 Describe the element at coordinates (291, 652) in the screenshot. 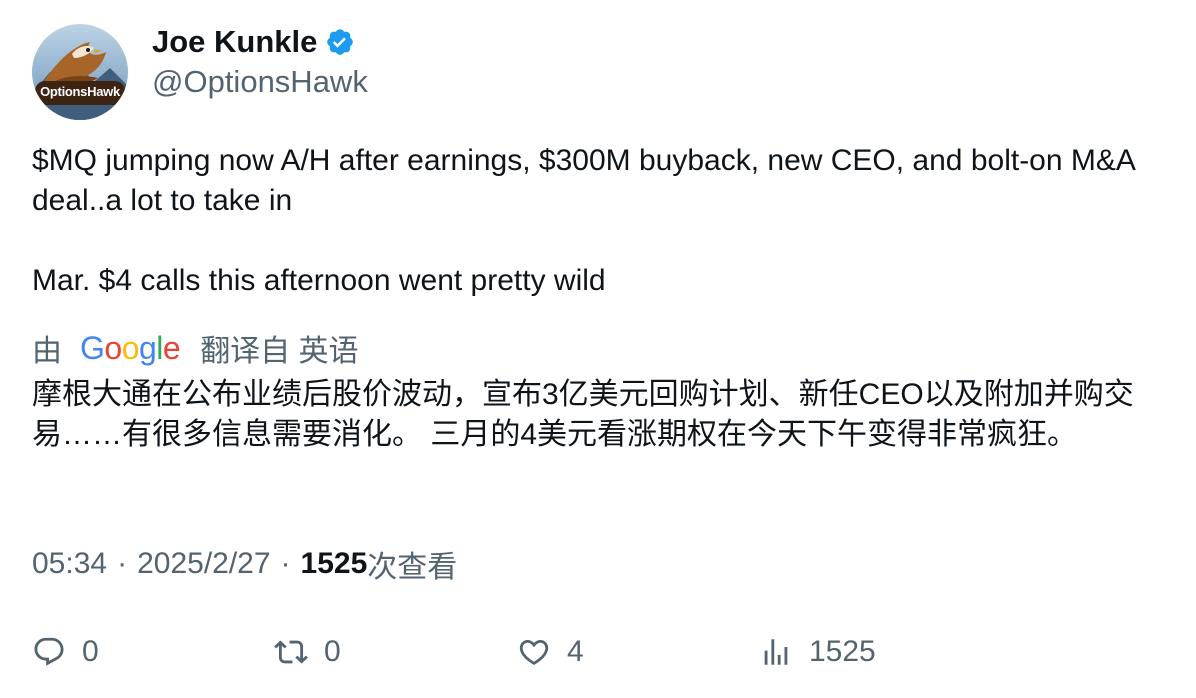

I see `retweet-icon` at that location.